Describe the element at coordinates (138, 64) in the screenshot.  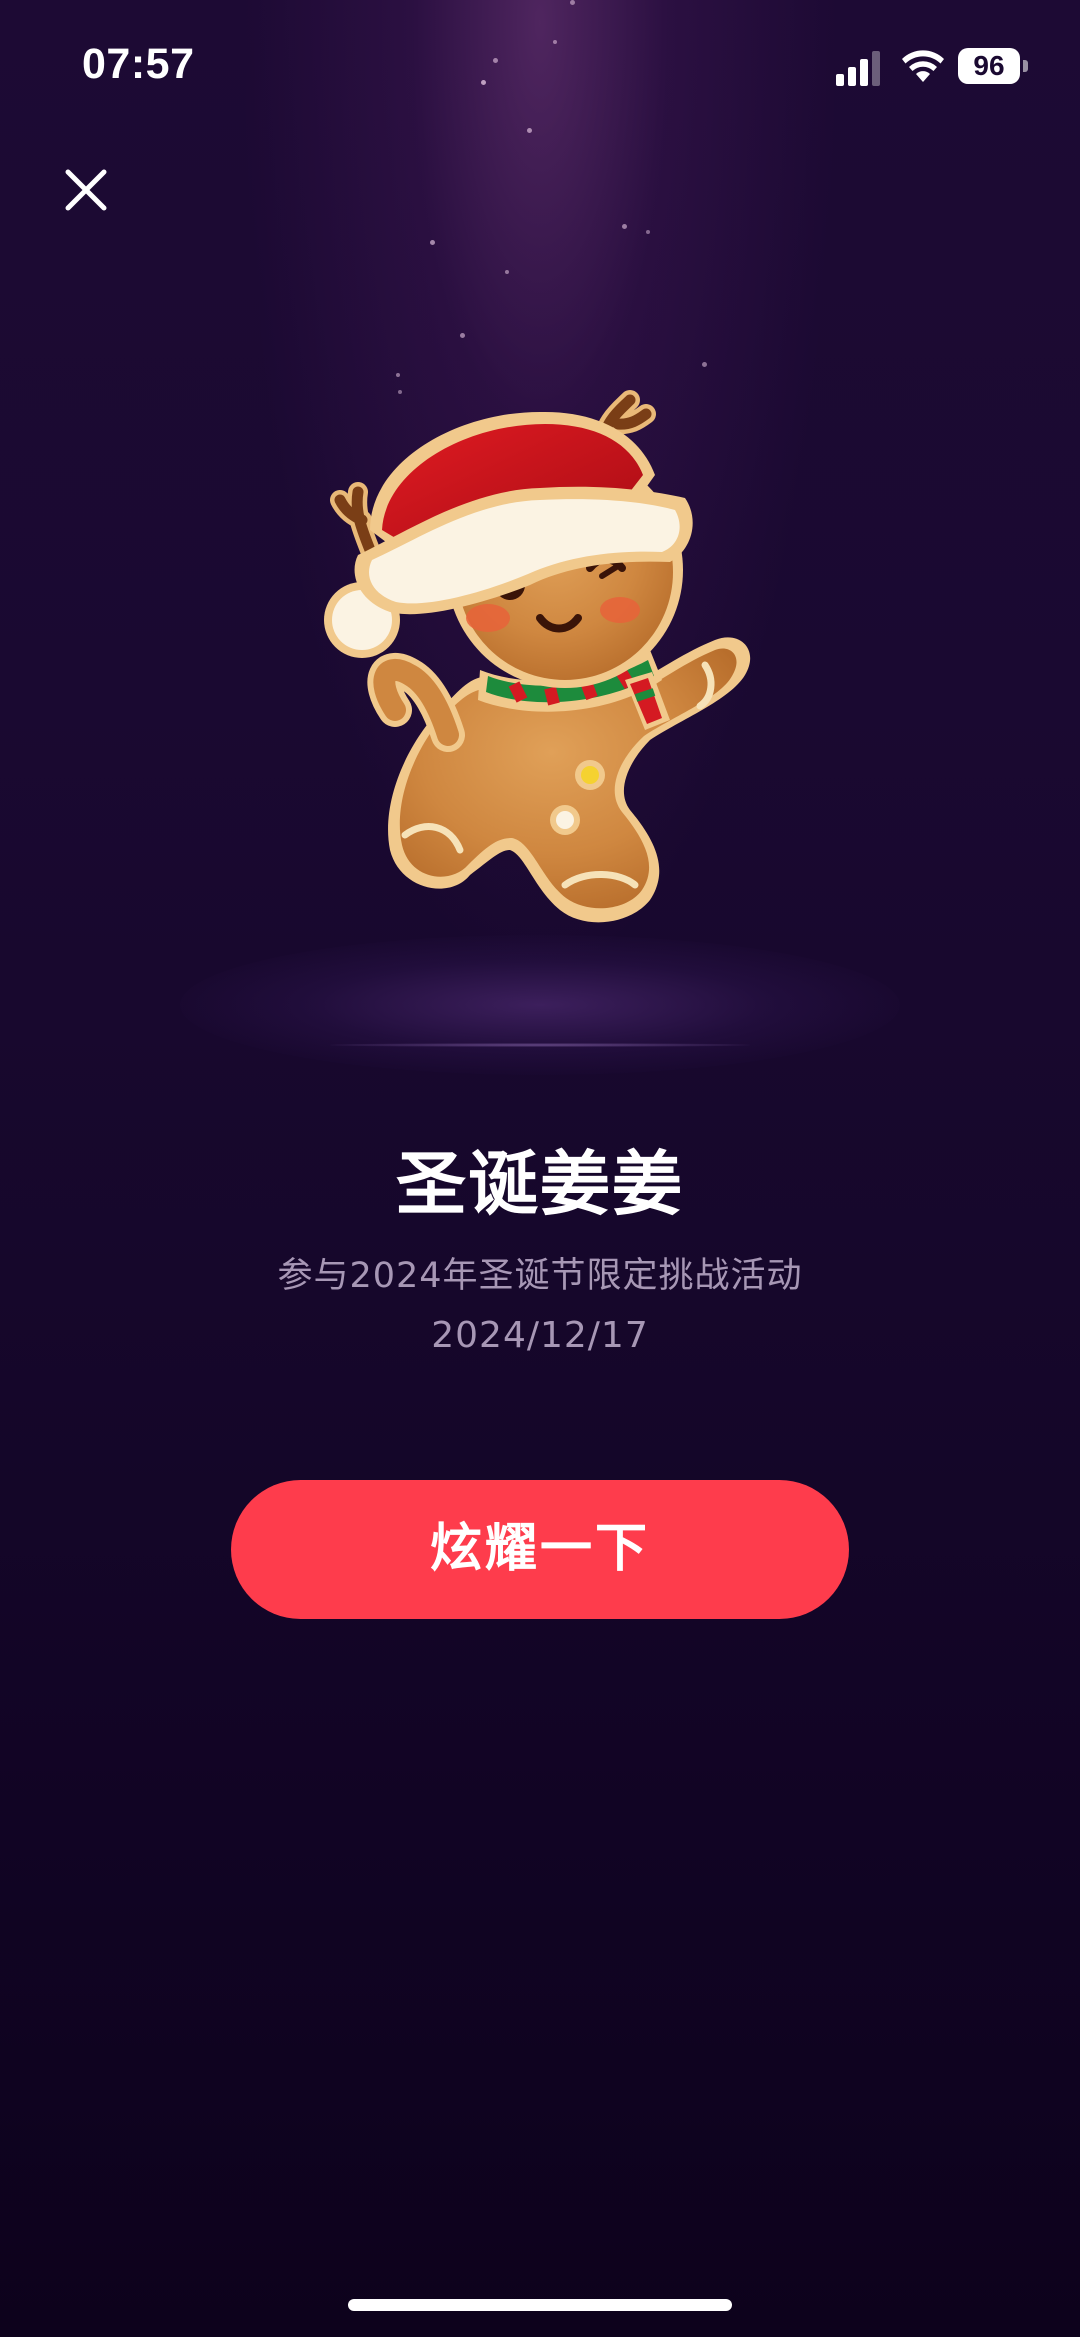
I see `status-time: 07:57` at that location.